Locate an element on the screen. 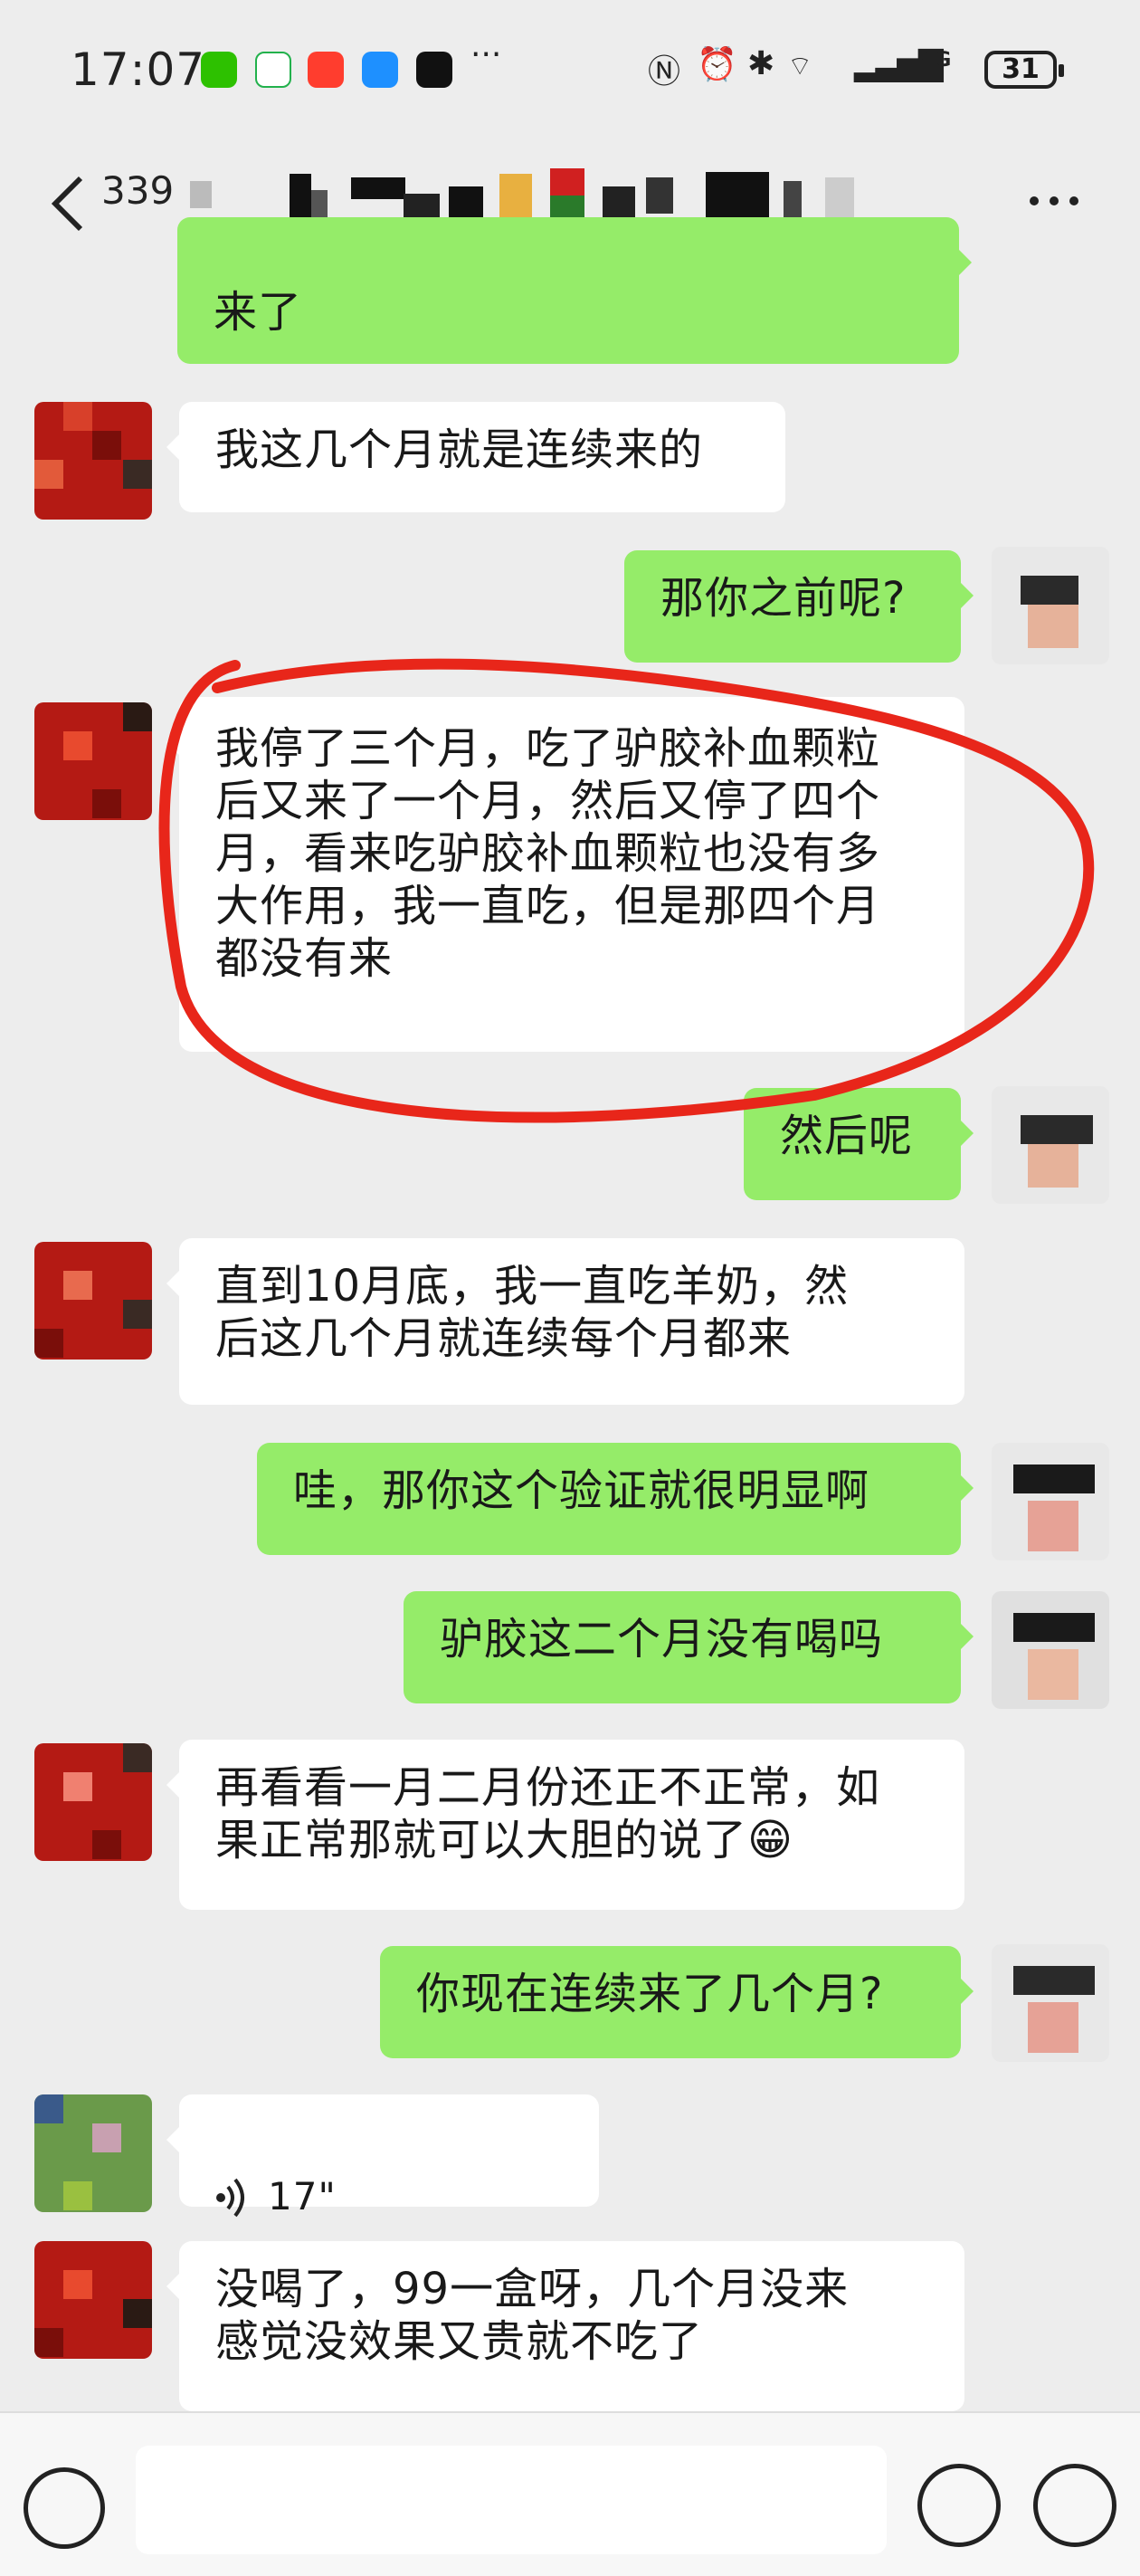 This screenshot has width=1140, height=2576. nfc-icon: Ⓝ is located at coordinates (665, 72).